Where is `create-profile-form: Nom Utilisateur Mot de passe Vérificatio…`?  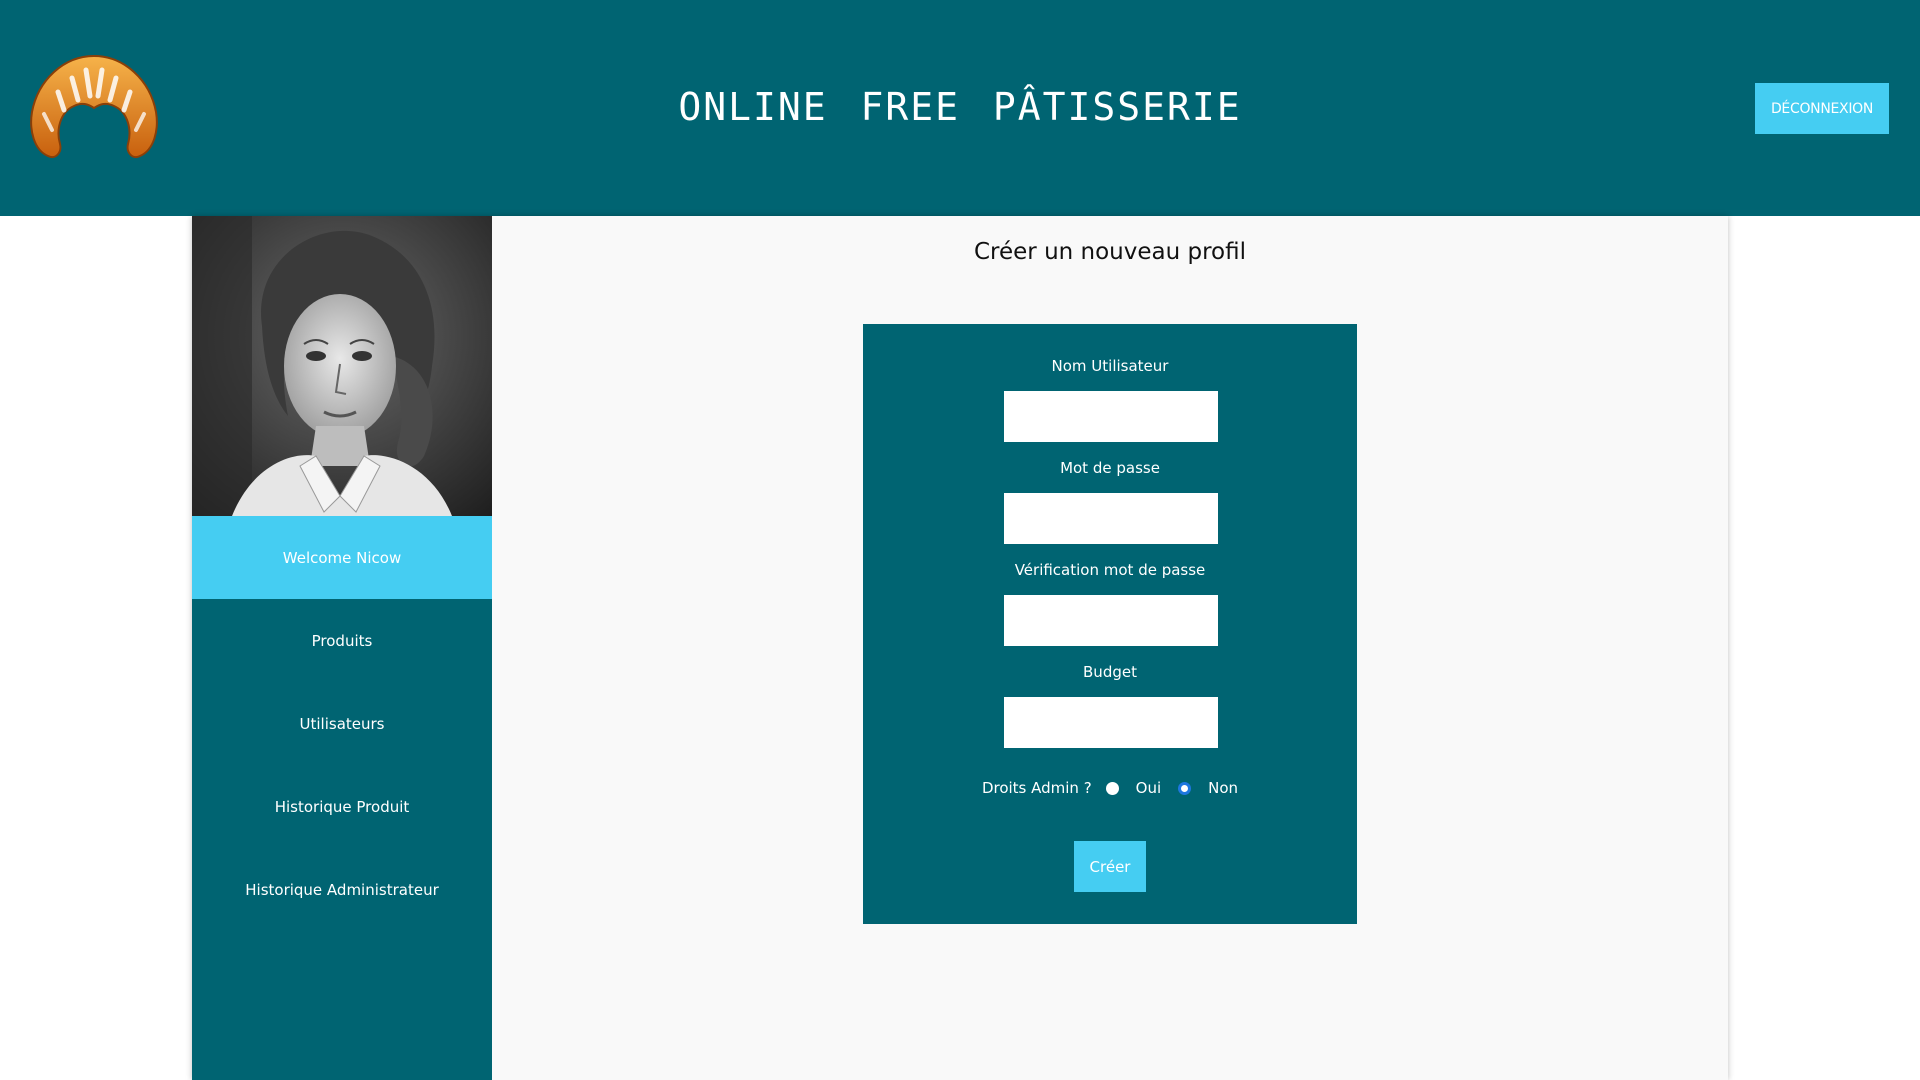
create-profile-form: Nom Utilisateur Mot de passe Vérificatio… is located at coordinates (1110, 624).